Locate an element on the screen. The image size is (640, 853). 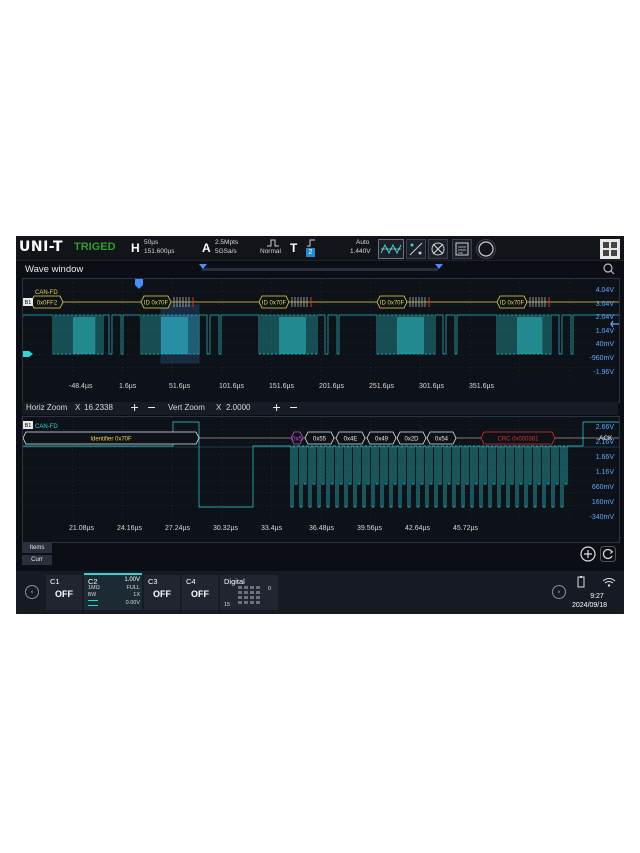
channel-c2: C2 1.00V 1MΩ FULL BW 1X 0.00V is located at coordinates (113, 591).